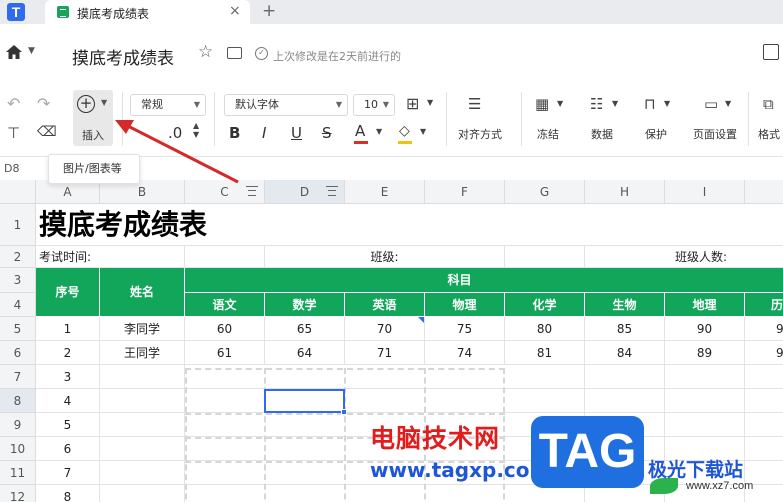 The width and height of the screenshot is (783, 502). I want to click on column-header: H, so click(625, 192).